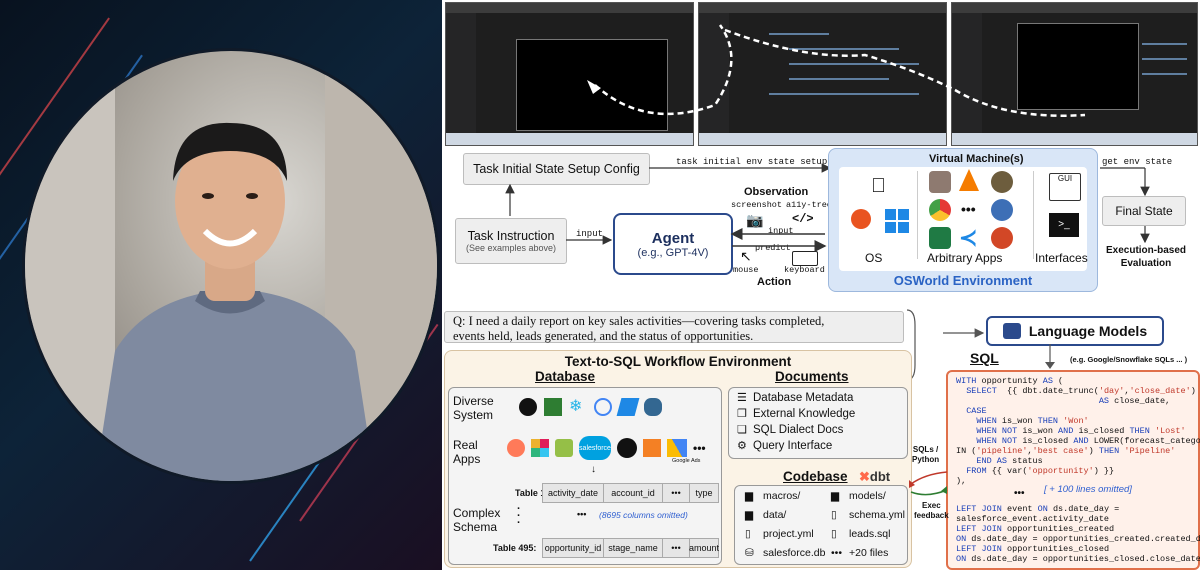 The image size is (1200, 570). Describe the element at coordinates (742, 398) in the screenshot. I see `metadata-icon: ☰` at that location.